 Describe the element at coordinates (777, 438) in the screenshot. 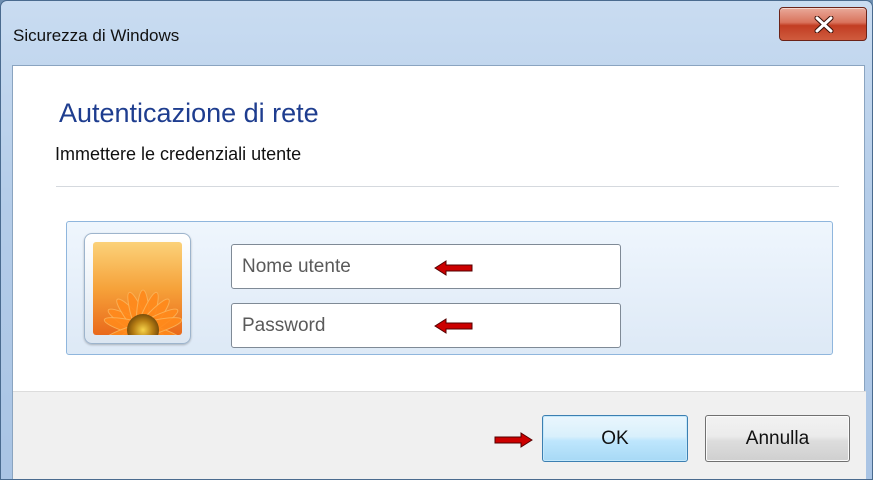

I see `cancel-button: Annulla` at that location.